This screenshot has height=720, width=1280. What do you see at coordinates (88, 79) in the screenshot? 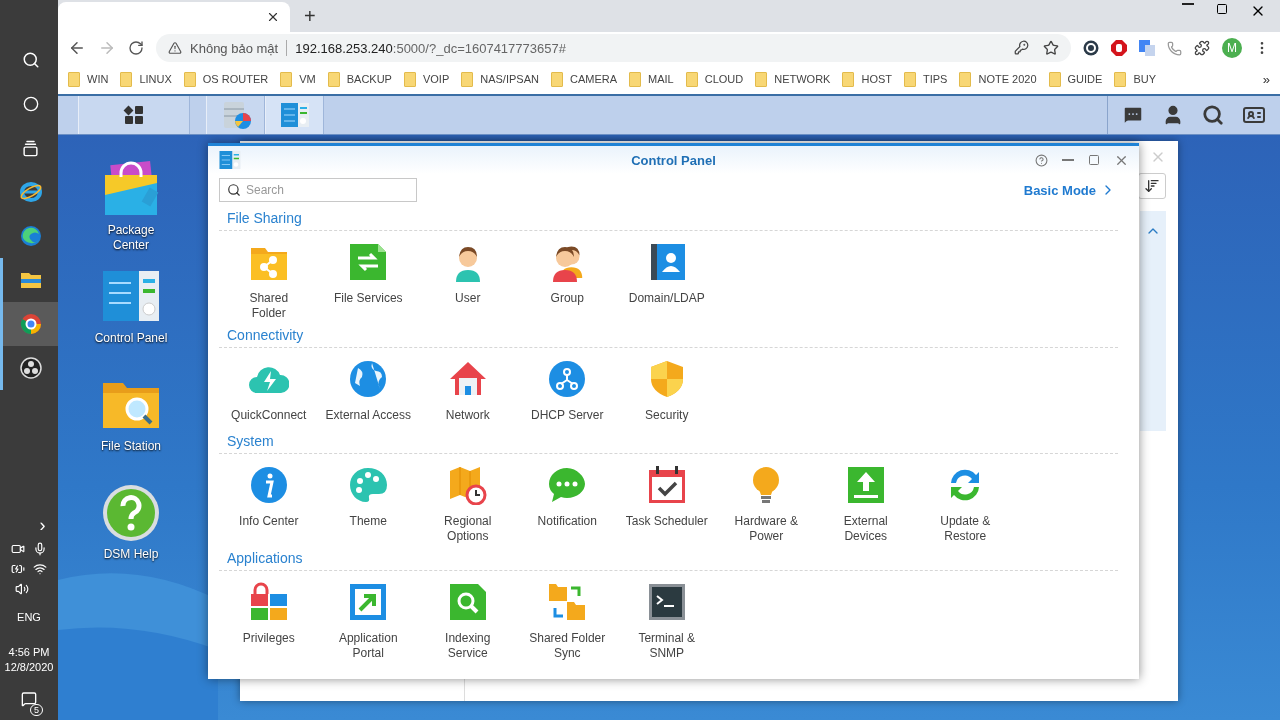
I see `bookmark-link: WIN` at bounding box center [88, 79].